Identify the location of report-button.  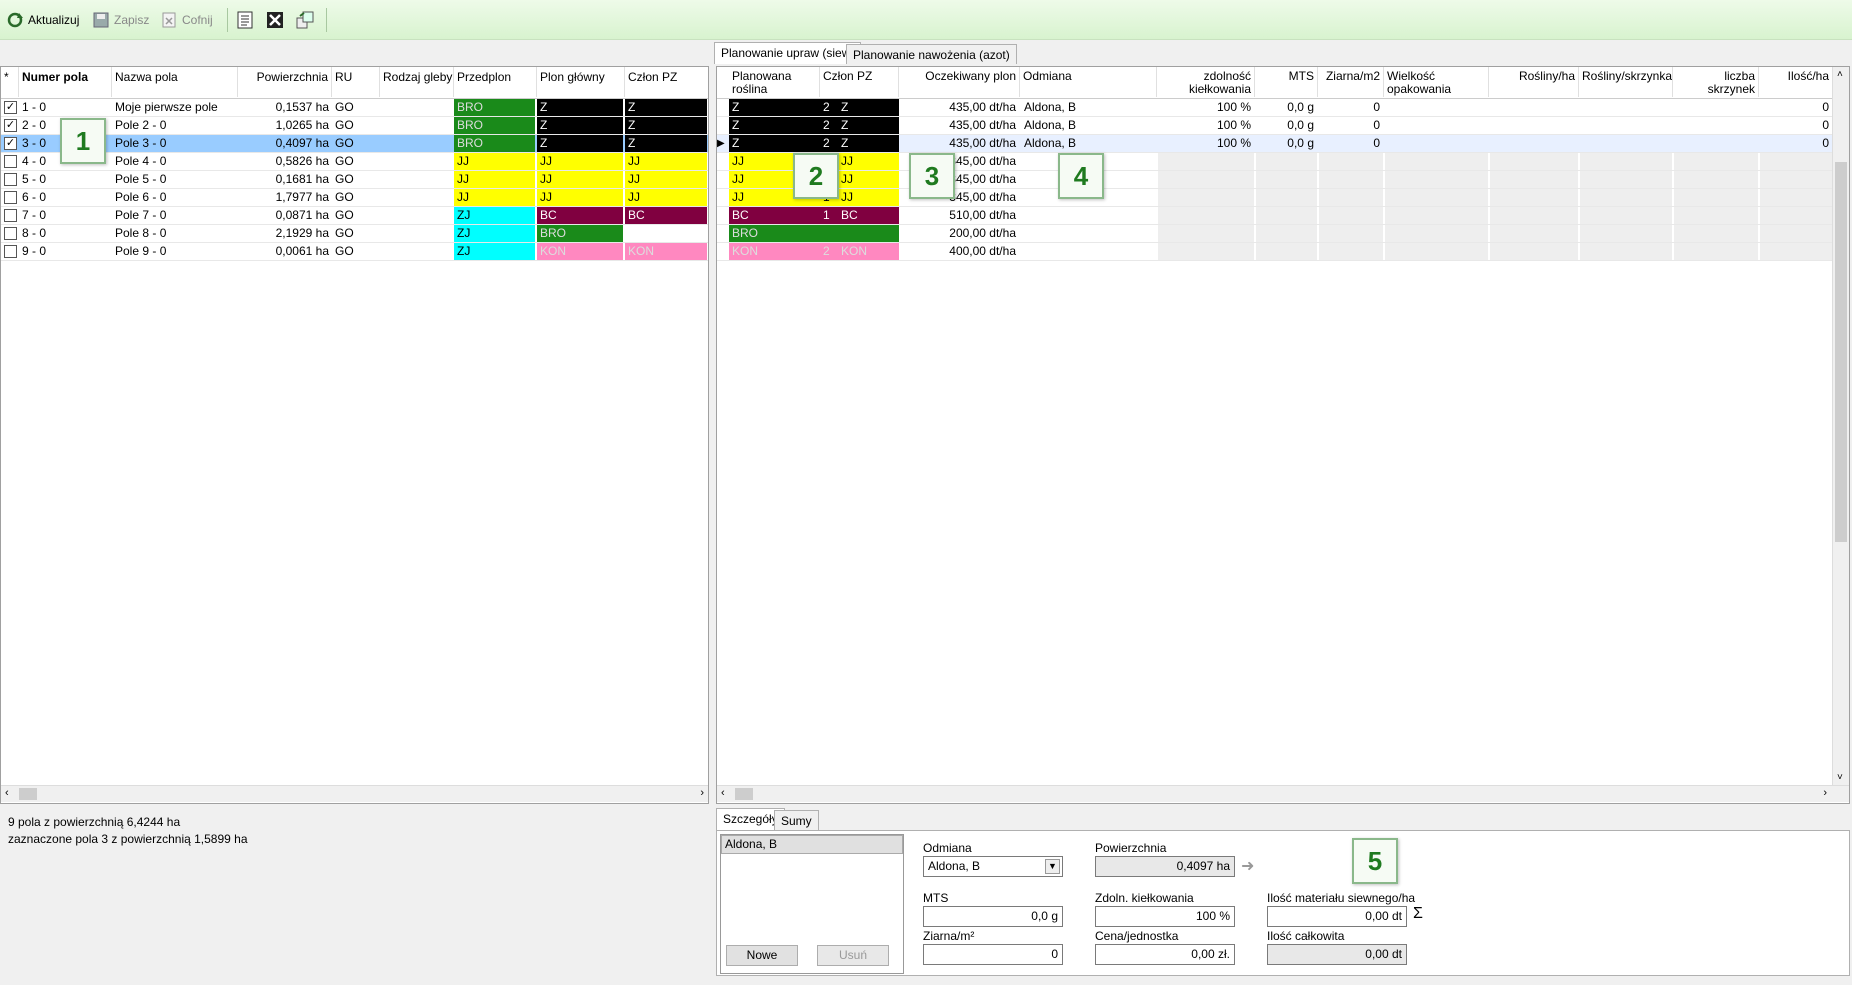
(245, 20).